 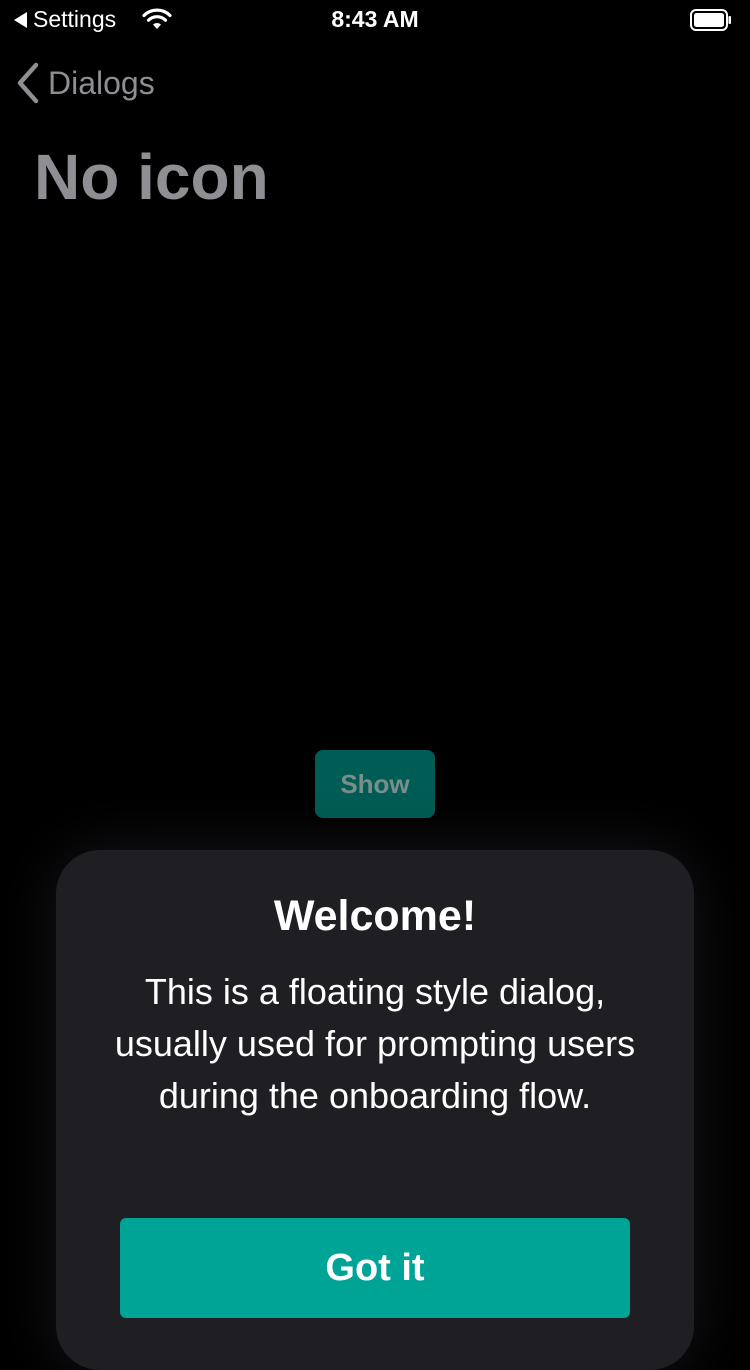 I want to click on status-time: 8:43 AM, so click(x=375, y=19).